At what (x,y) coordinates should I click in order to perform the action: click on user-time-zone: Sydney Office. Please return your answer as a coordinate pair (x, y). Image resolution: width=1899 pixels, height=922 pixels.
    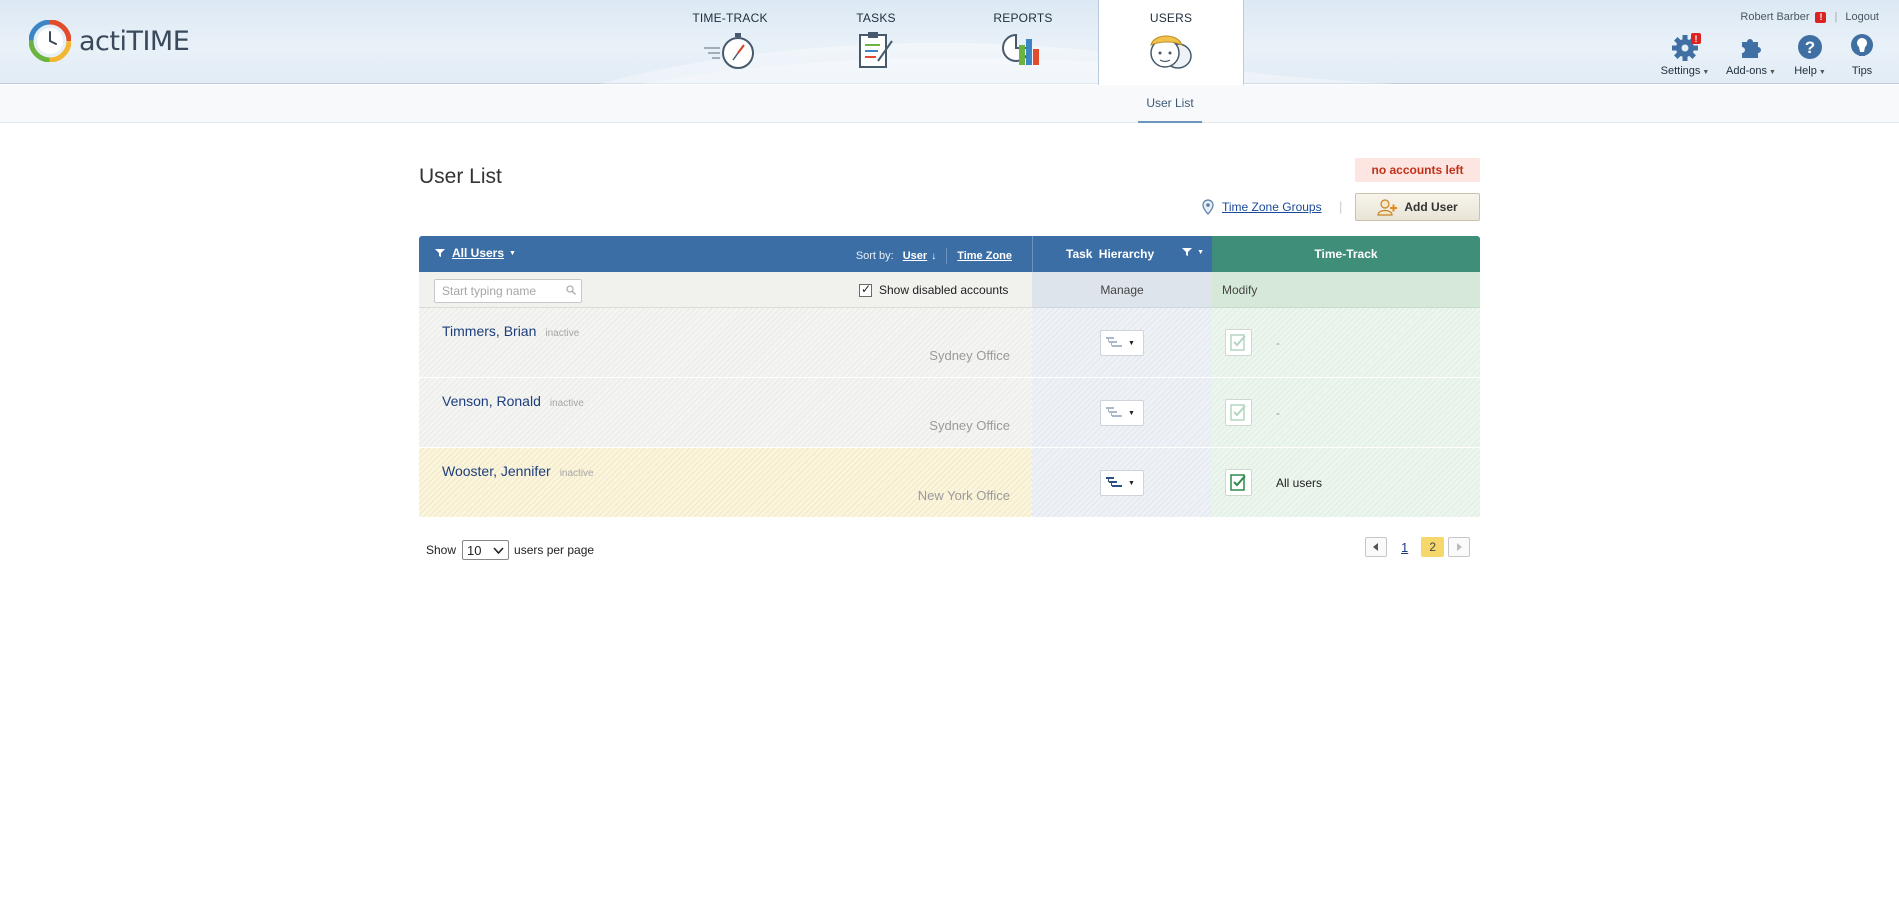
    Looking at the image, I should click on (969, 355).